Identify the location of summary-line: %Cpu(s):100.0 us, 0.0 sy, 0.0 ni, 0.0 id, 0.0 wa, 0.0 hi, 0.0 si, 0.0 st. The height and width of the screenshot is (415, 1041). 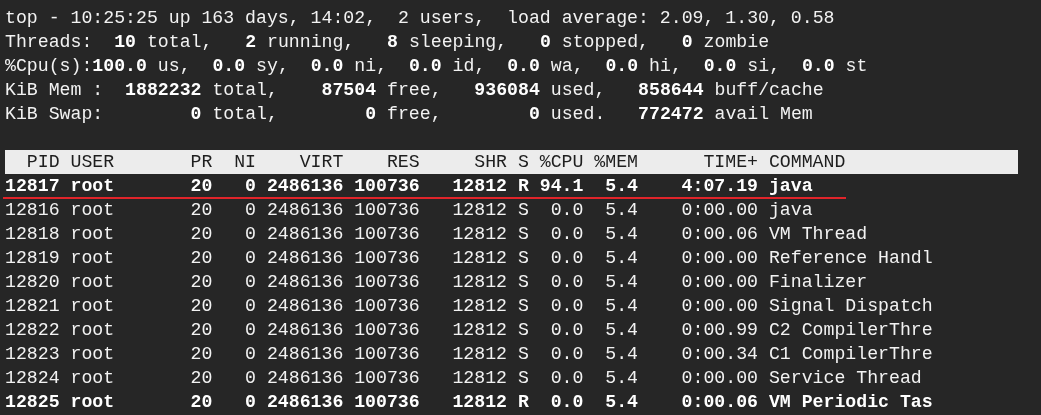
(437, 66).